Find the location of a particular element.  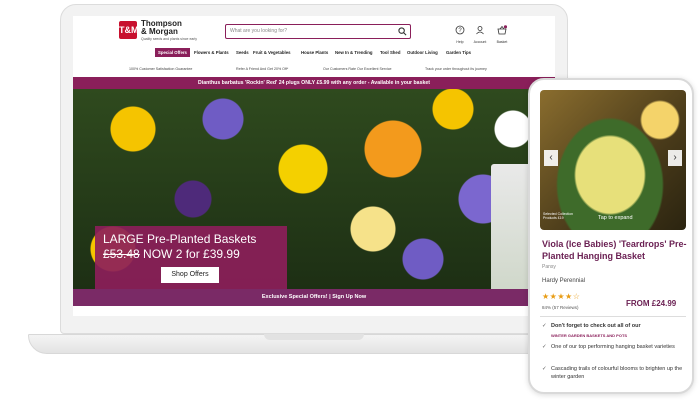

account-icon is located at coordinates (480, 30).